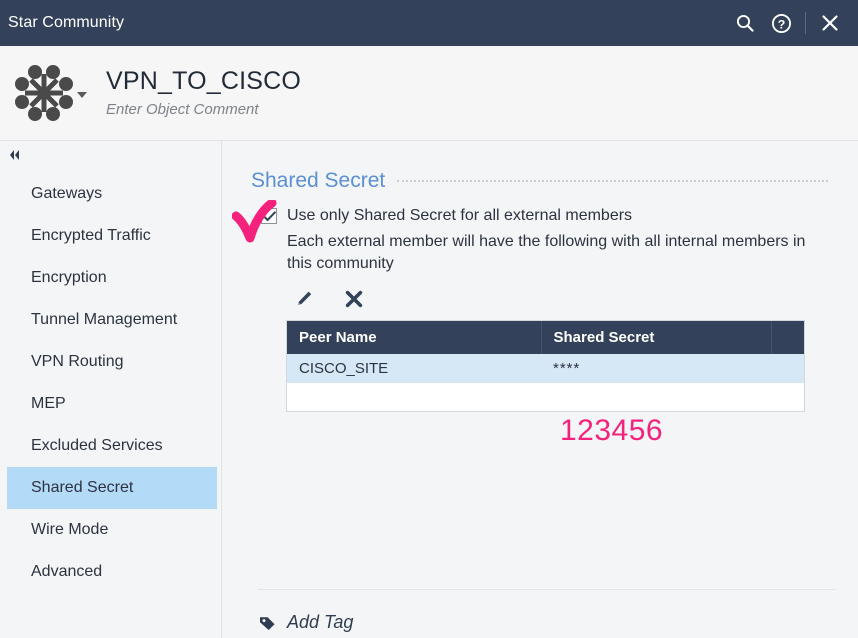 This screenshot has height=638, width=858. I want to click on shared-secret-grid: Peer Name Shared Secret CISCO_SITE ****, so click(545, 366).